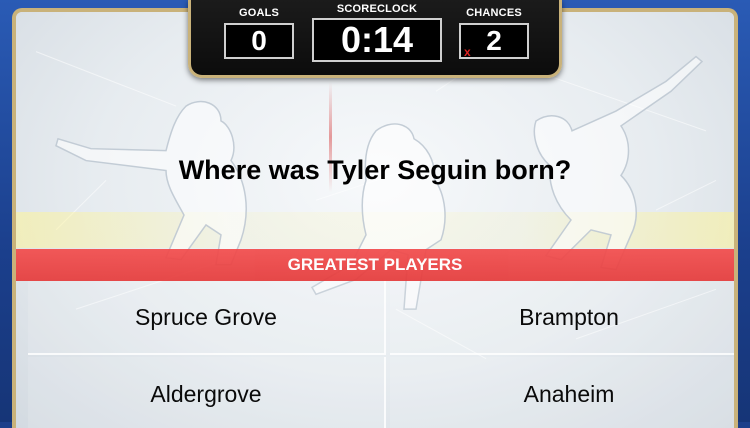  What do you see at coordinates (259, 13) in the screenshot?
I see `goals-label: GOALS` at bounding box center [259, 13].